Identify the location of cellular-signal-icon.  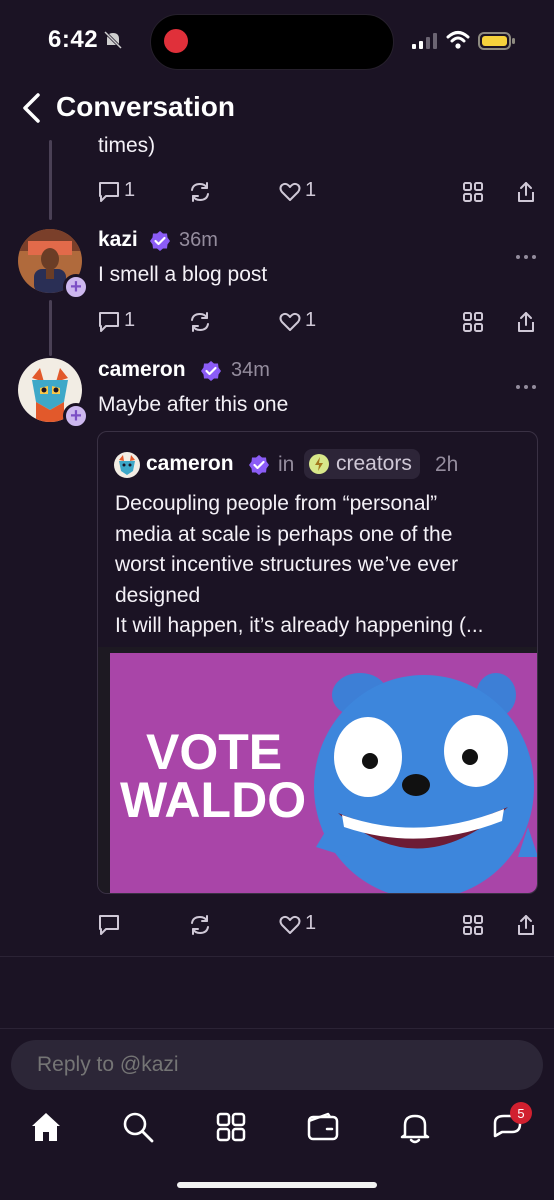
(424, 41).